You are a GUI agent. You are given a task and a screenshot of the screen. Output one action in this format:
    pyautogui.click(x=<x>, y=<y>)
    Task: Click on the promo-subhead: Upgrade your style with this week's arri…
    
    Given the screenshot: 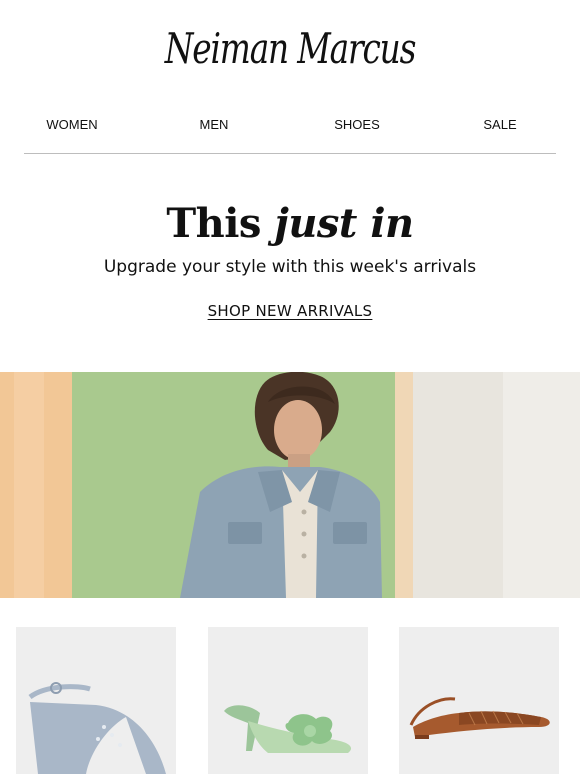 What is the action you would take?
    pyautogui.click(x=290, y=267)
    